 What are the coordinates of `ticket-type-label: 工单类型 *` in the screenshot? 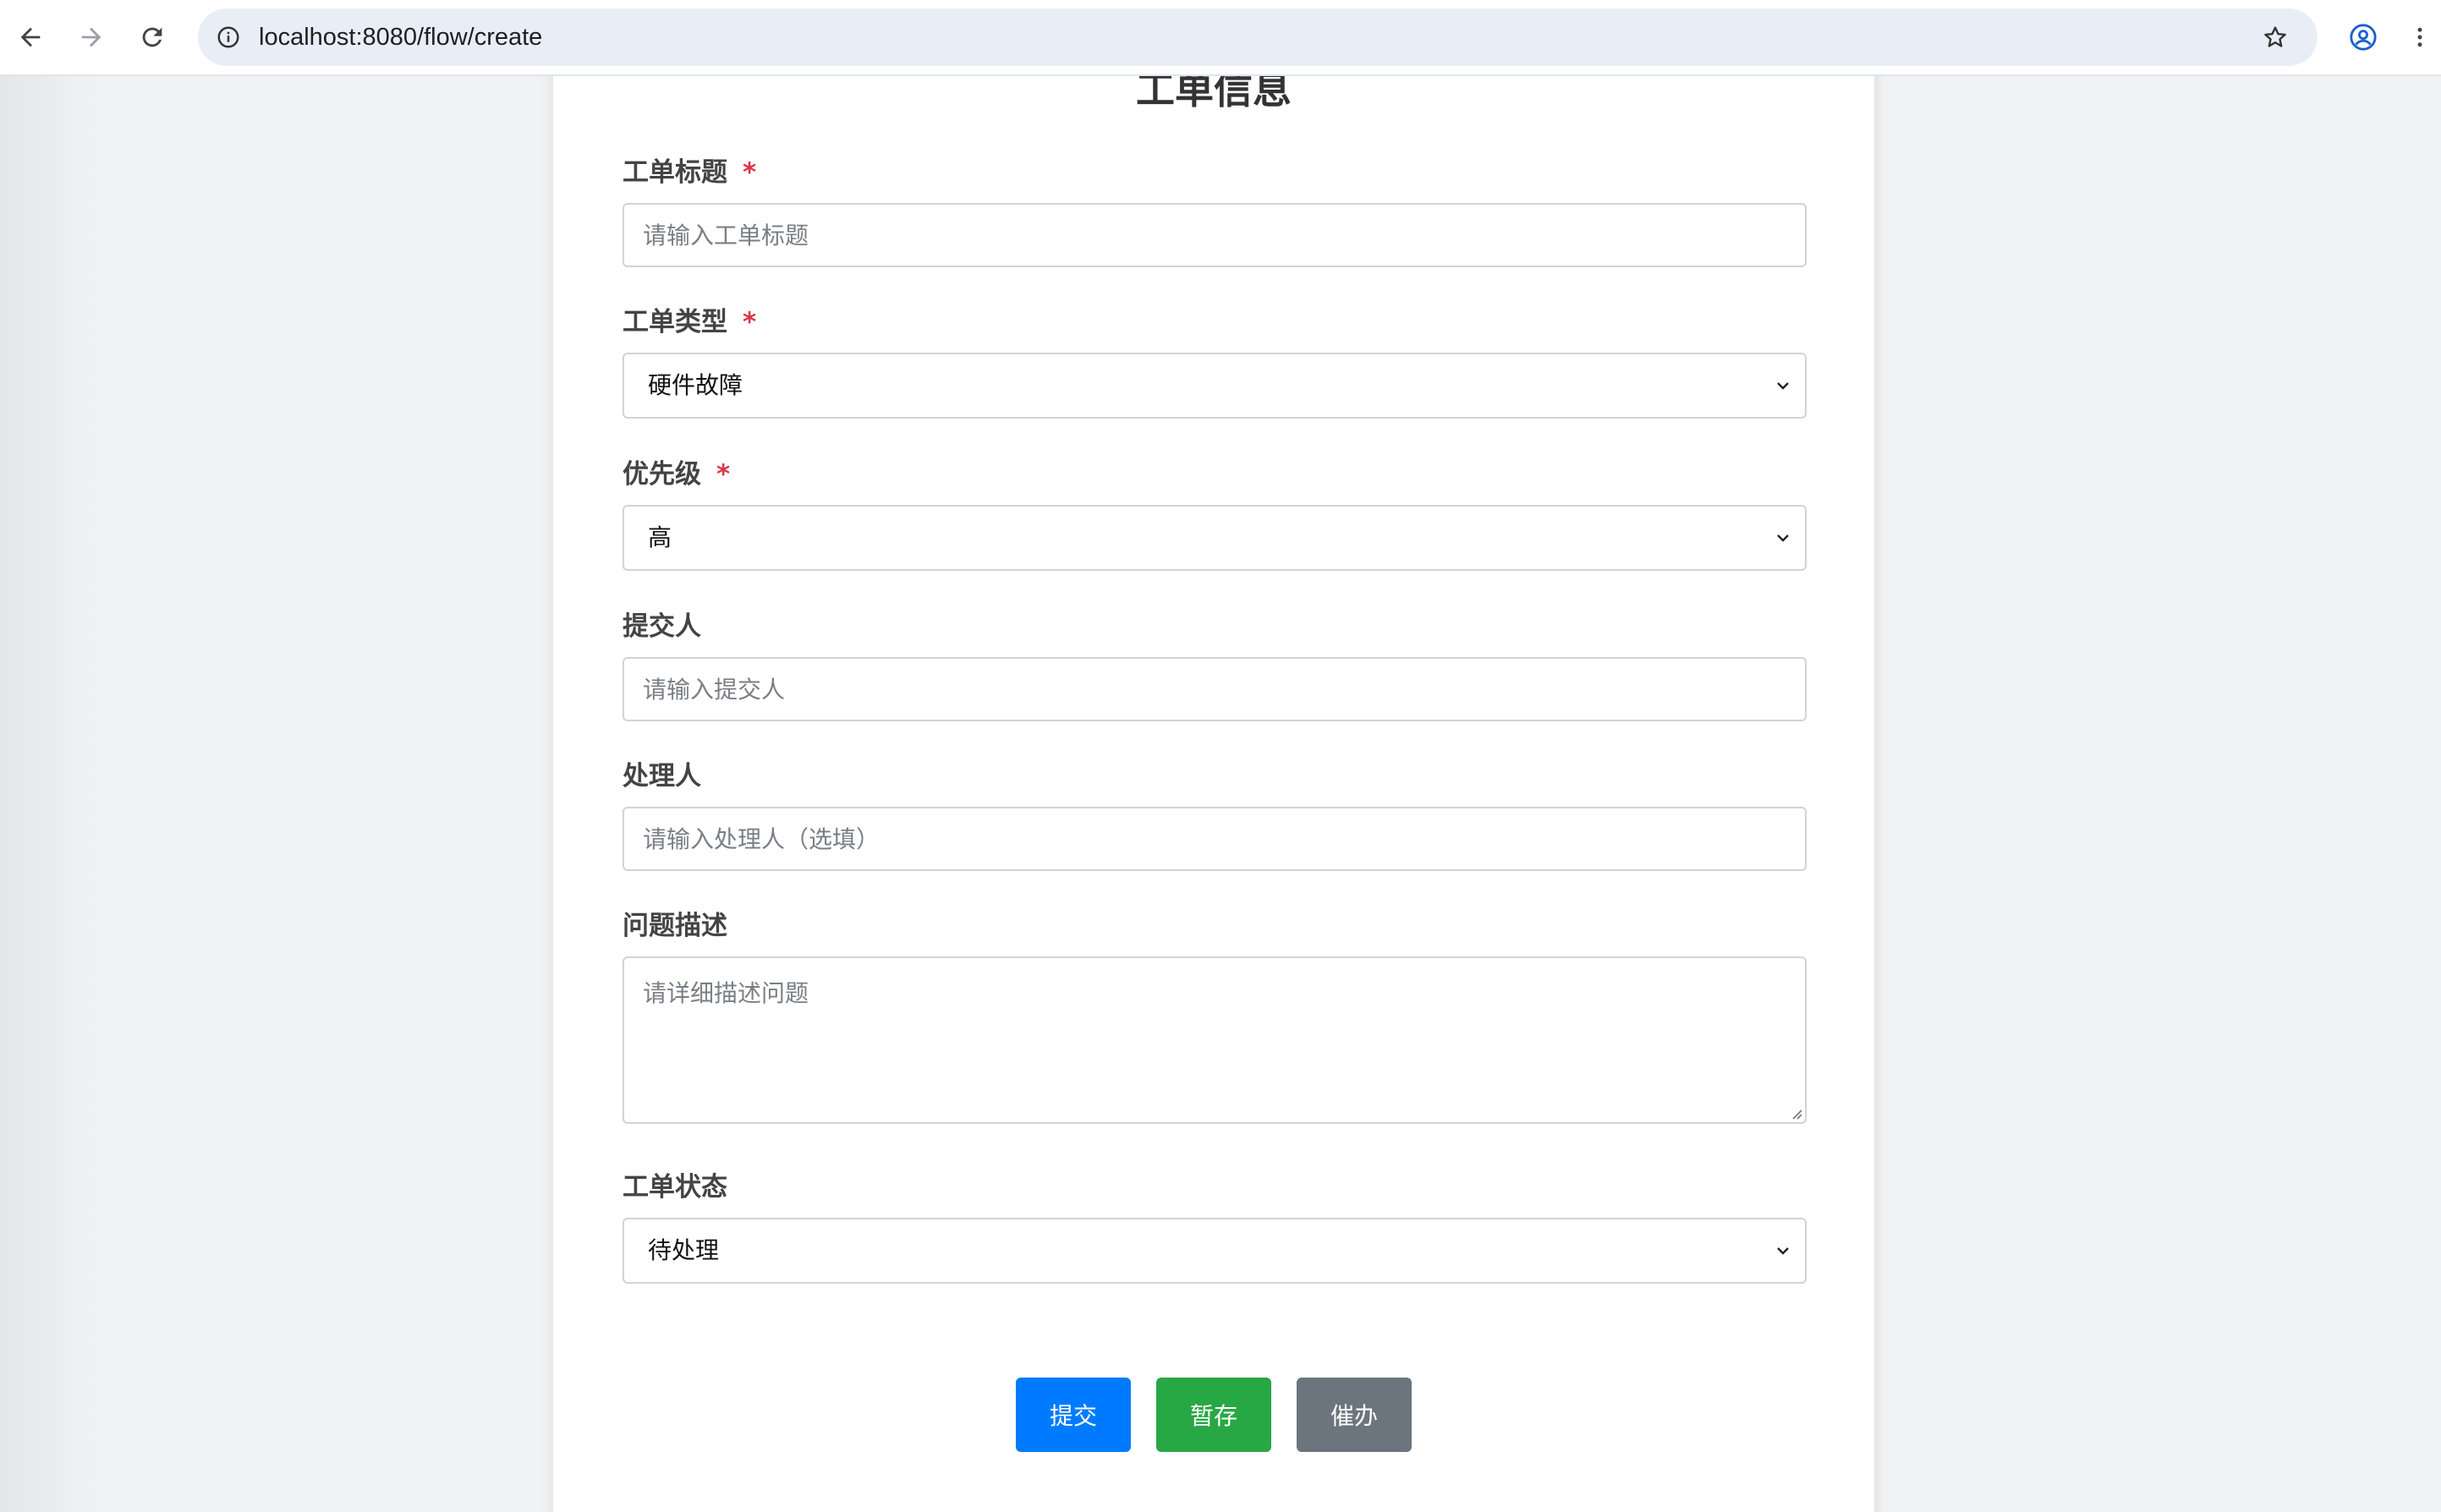 It's located at (690, 322).